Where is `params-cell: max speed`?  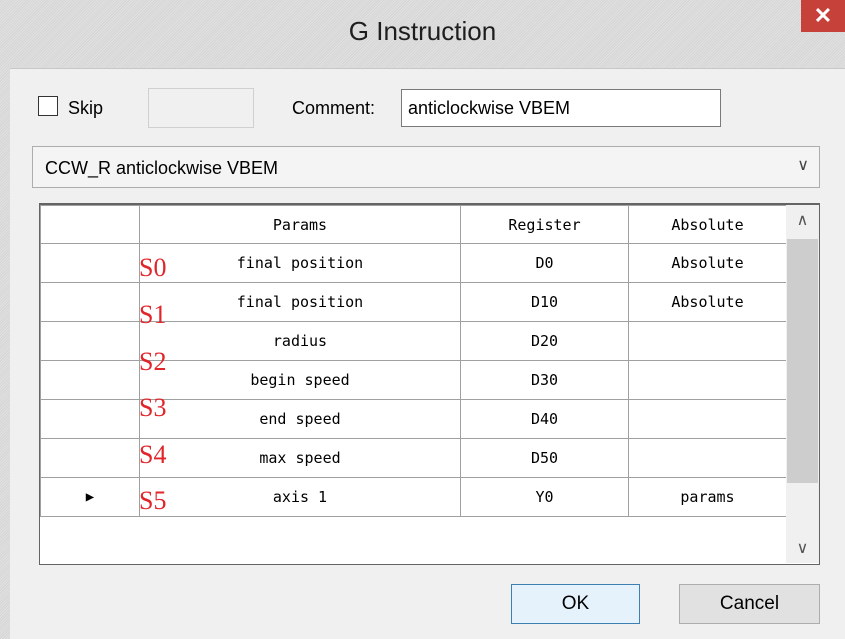
params-cell: max speed is located at coordinates (300, 458).